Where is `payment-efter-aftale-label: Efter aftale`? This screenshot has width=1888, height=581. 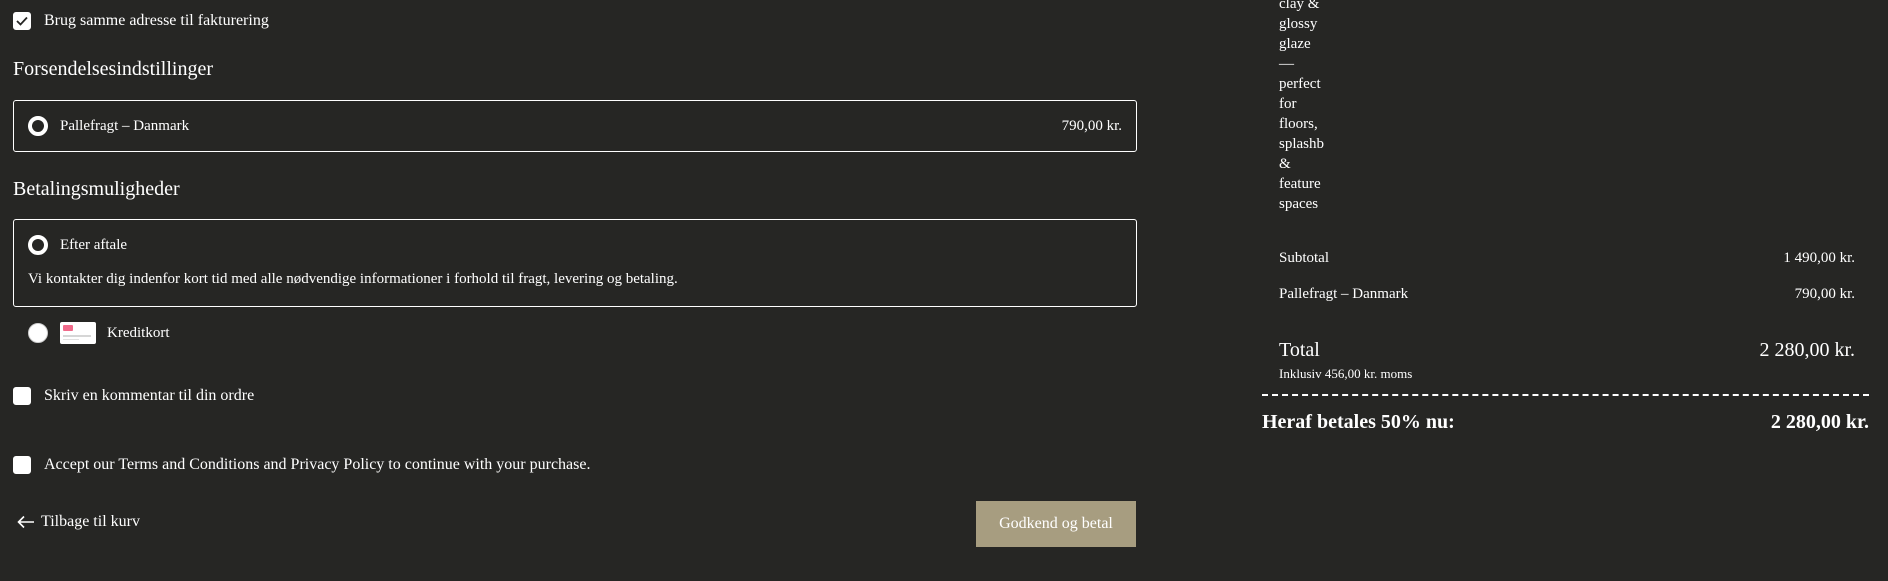 payment-efter-aftale-label: Efter aftale is located at coordinates (94, 244).